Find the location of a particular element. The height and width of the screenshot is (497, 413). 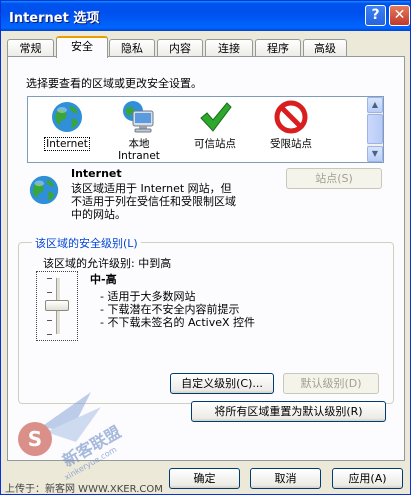

watermark-logo: S 新客联盟 xinkeryue.com is located at coordinates (71, 437).